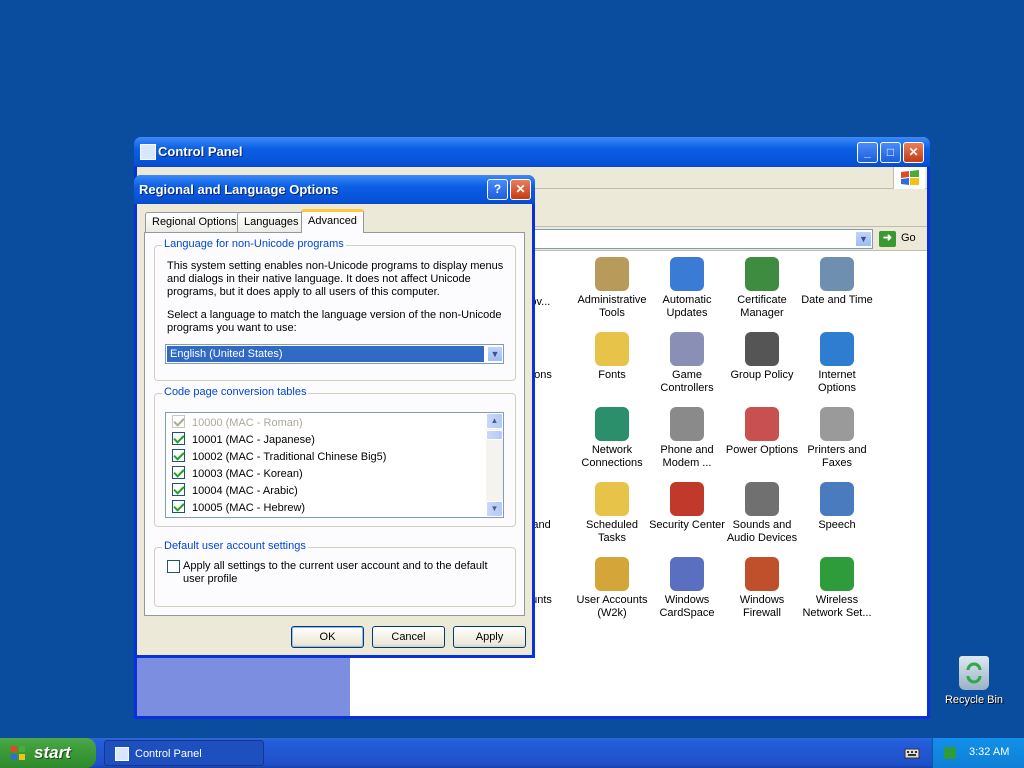 Image resolution: width=1024 pixels, height=768 pixels. What do you see at coordinates (489, 637) in the screenshot?
I see `apply-button: Apply` at bounding box center [489, 637].